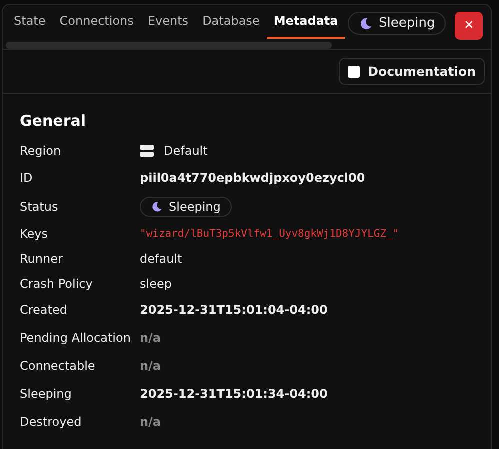 Image resolution: width=499 pixels, height=449 pixels. What do you see at coordinates (51, 422) in the screenshot?
I see `field-label: Destroyed` at bounding box center [51, 422].